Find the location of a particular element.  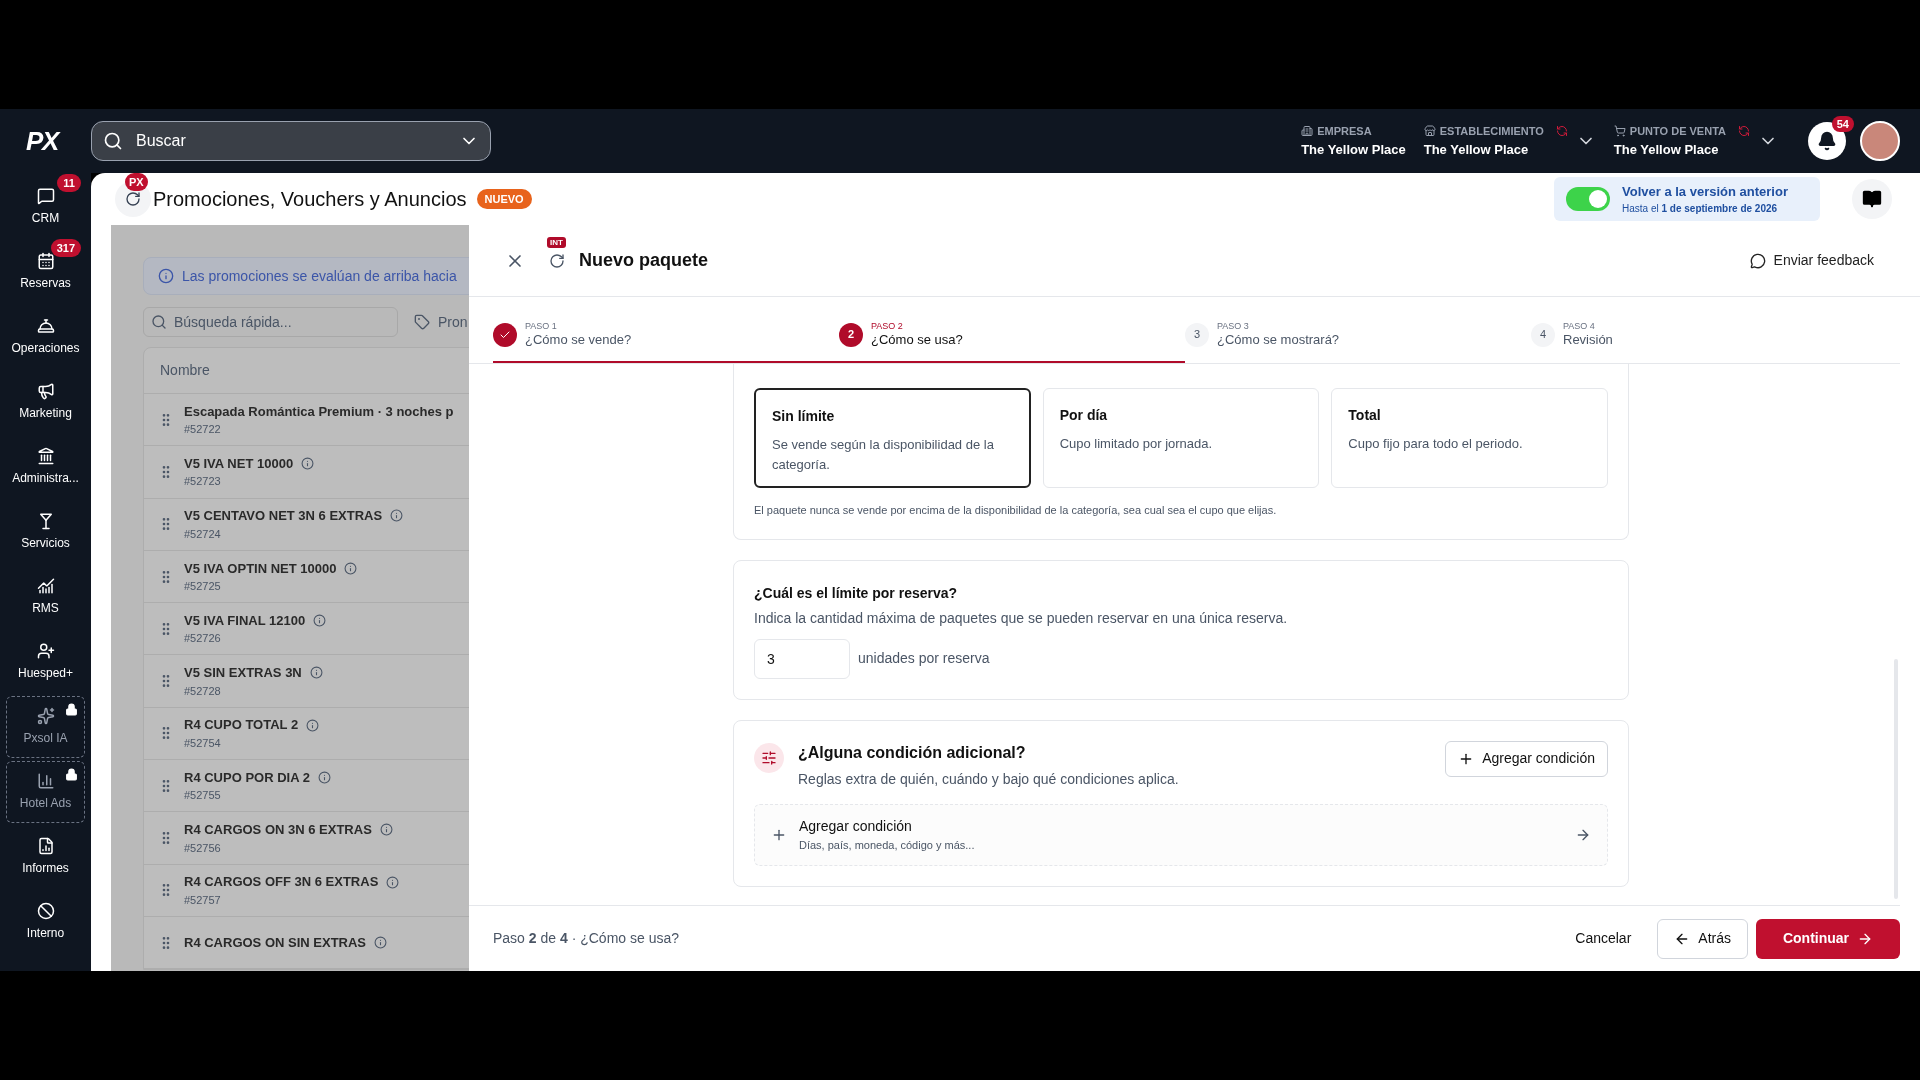

quota-option: Por día Cupo limitado por jornada. is located at coordinates (1181, 438).